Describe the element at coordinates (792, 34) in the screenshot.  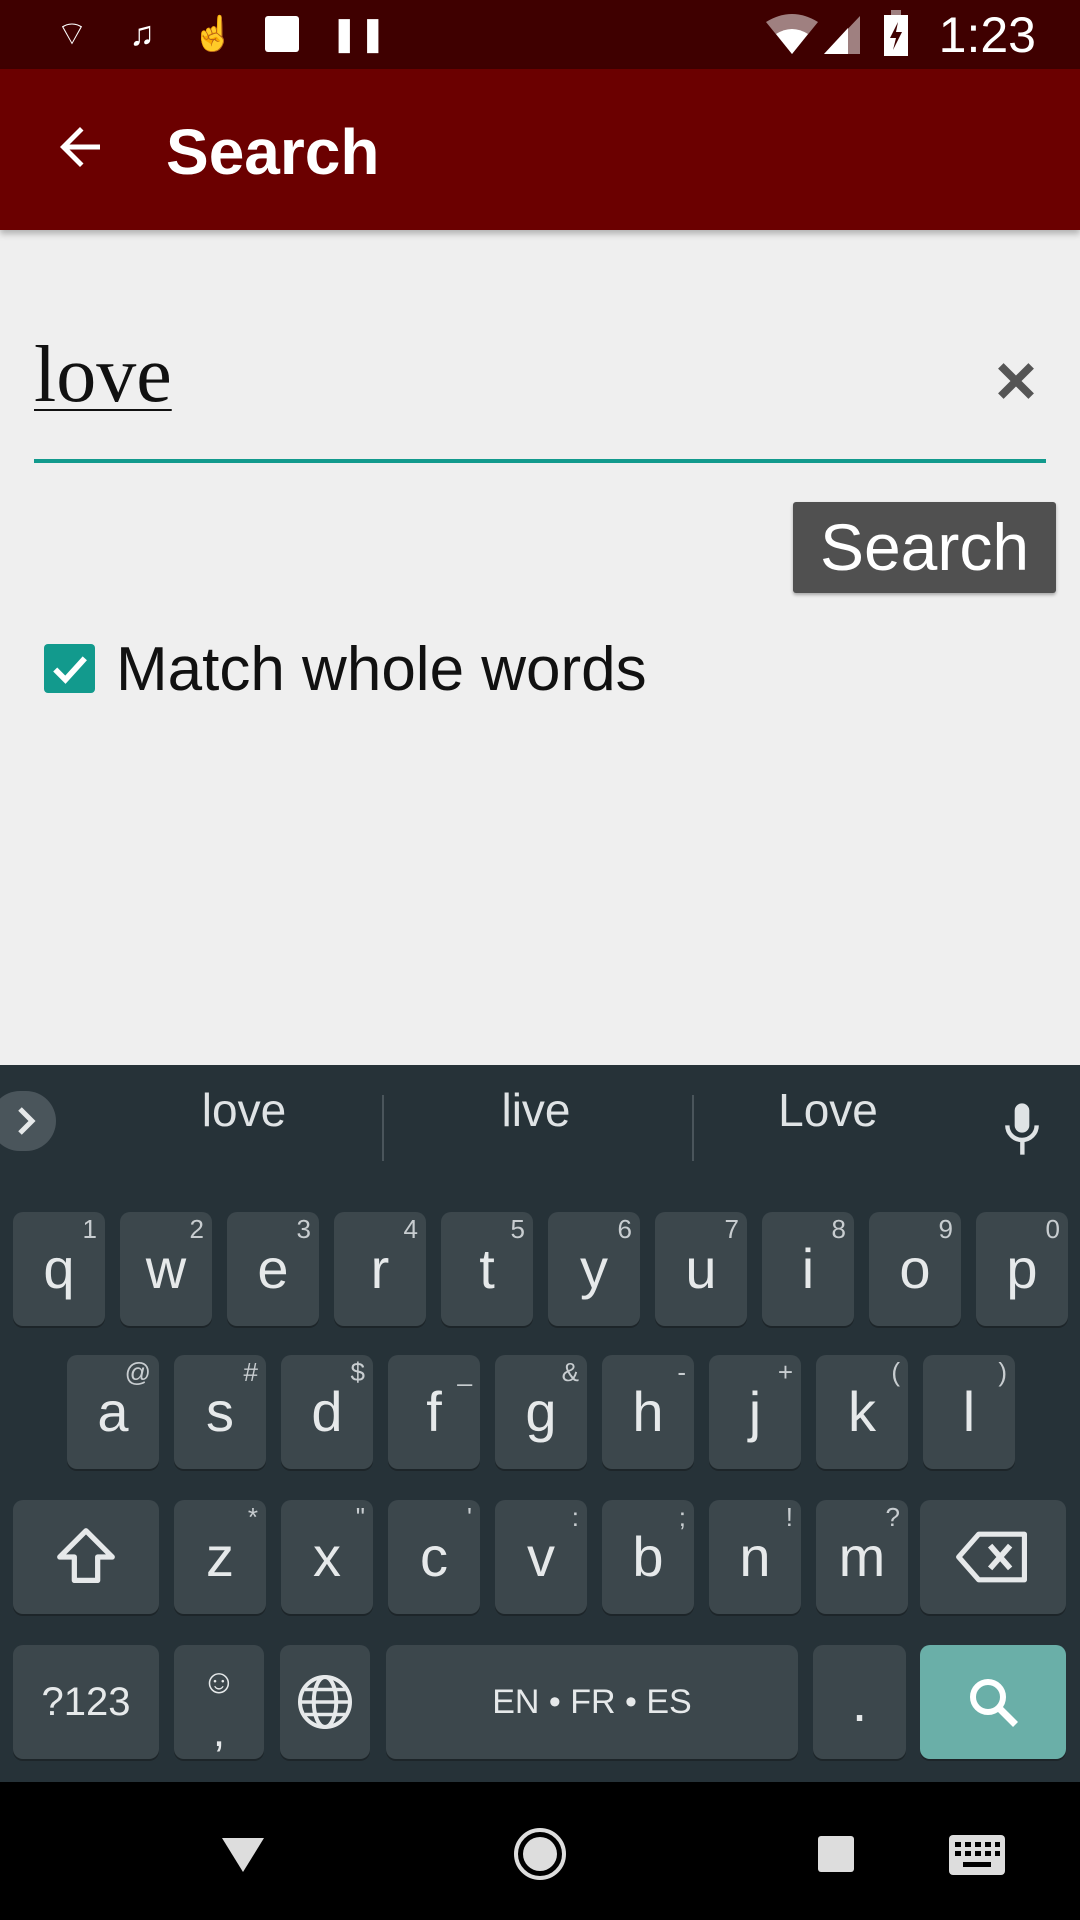
I see `wifi-icon` at that location.